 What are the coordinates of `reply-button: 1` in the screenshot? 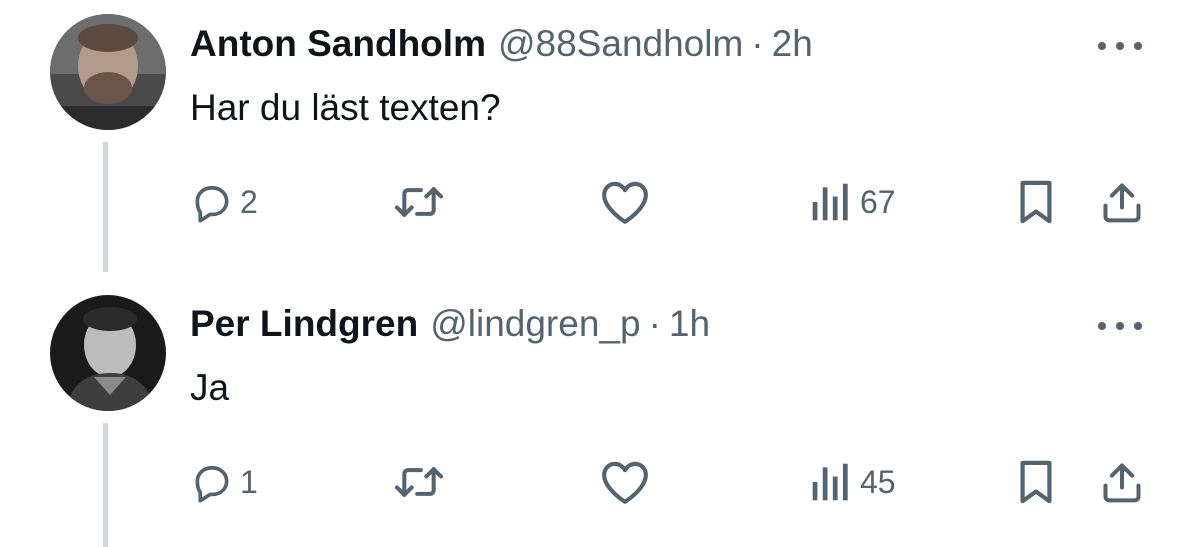 It's located at (224, 482).